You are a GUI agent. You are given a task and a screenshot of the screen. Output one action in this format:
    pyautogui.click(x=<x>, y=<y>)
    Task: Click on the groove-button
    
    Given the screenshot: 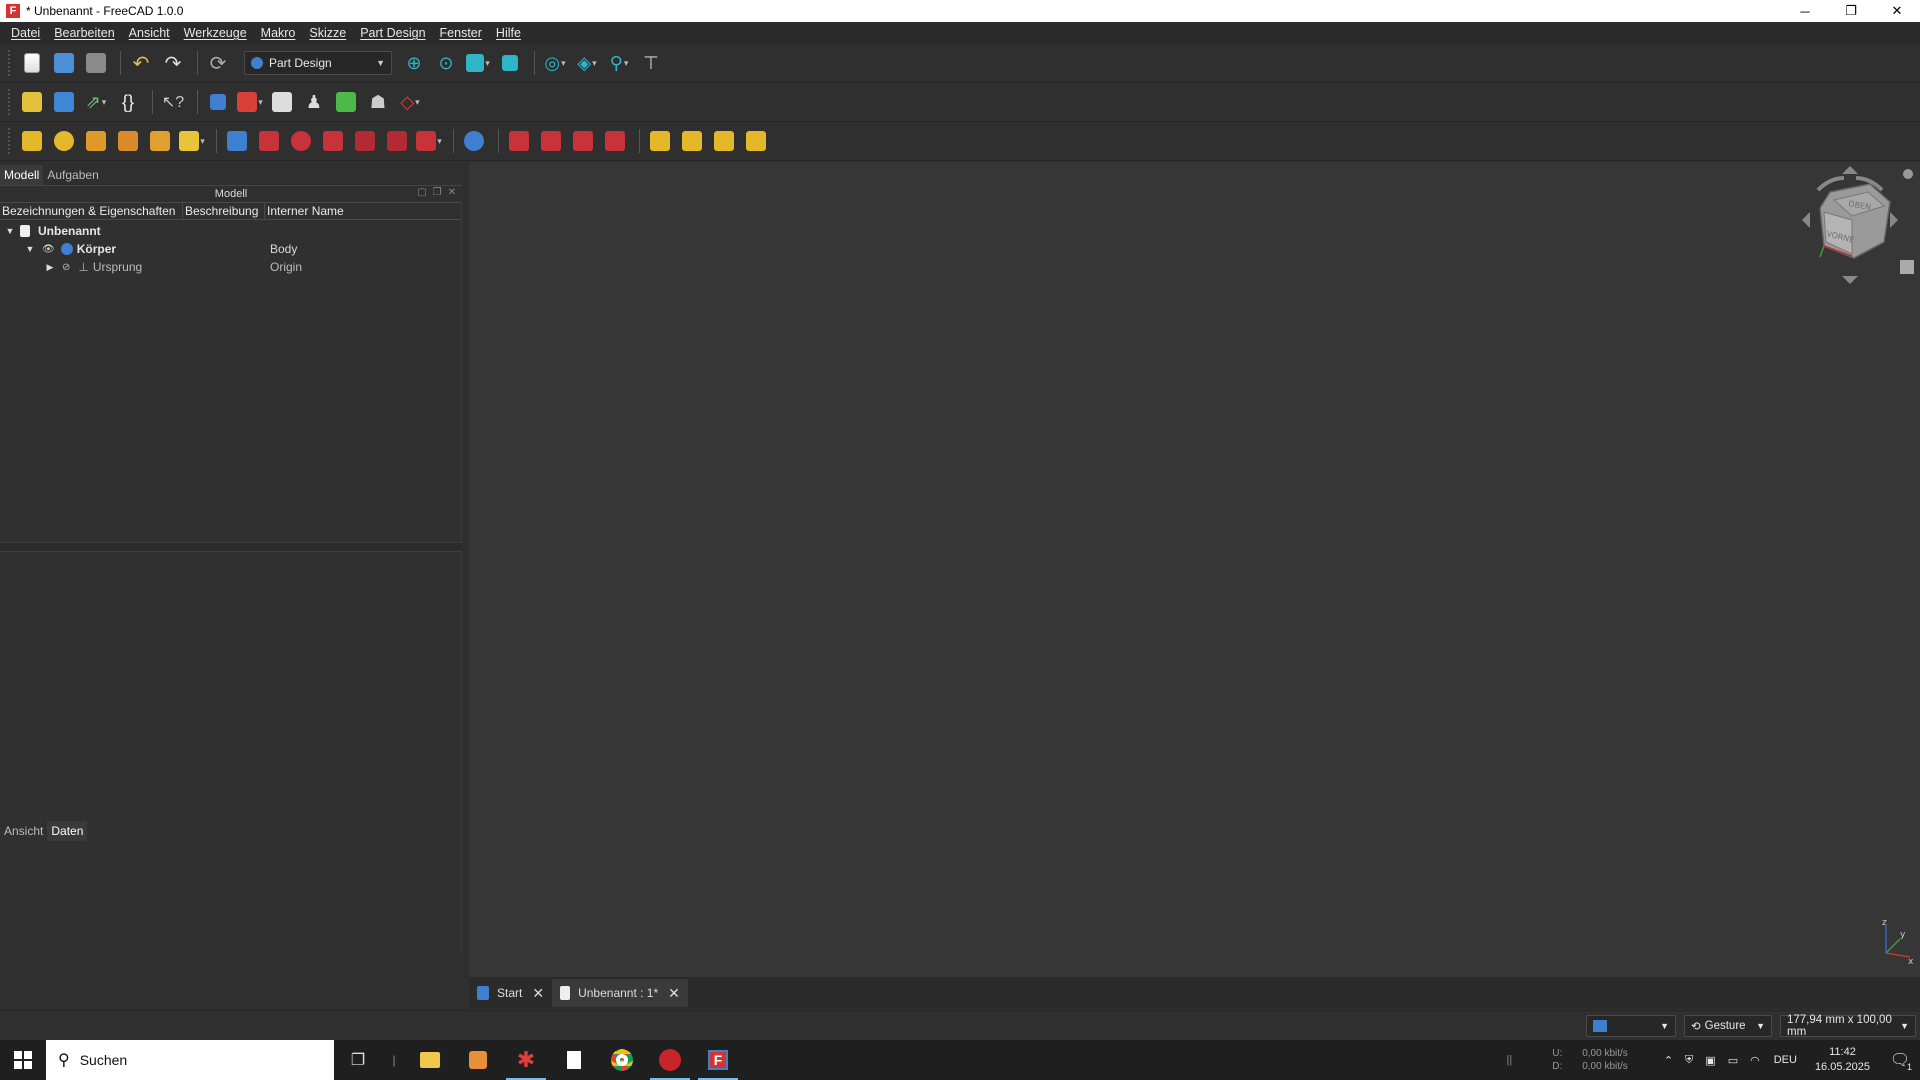 What is the action you would take?
    pyautogui.click(x=301, y=141)
    